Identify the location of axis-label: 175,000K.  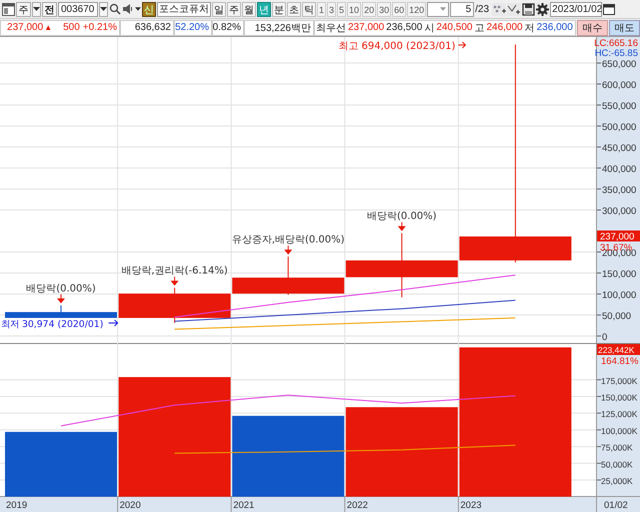
(619, 381).